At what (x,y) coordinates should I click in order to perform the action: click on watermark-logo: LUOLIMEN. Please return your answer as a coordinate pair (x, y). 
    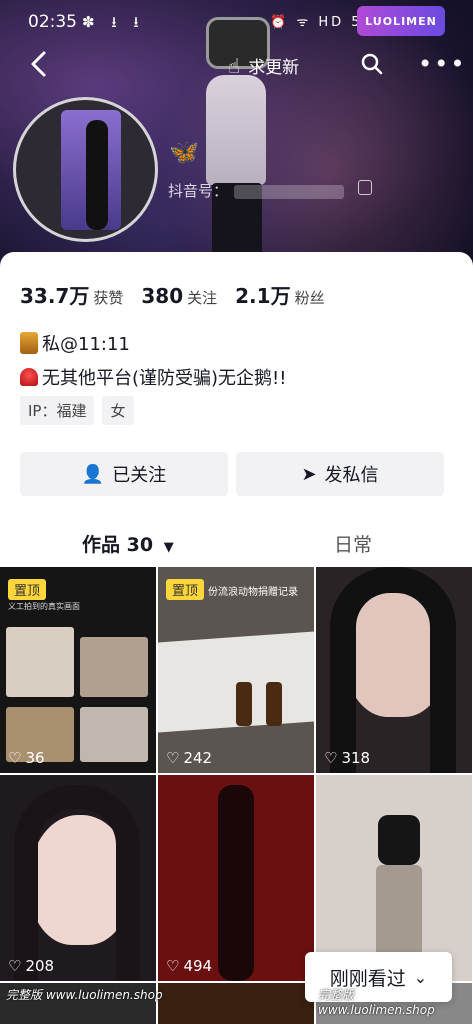
    Looking at the image, I should click on (401, 21).